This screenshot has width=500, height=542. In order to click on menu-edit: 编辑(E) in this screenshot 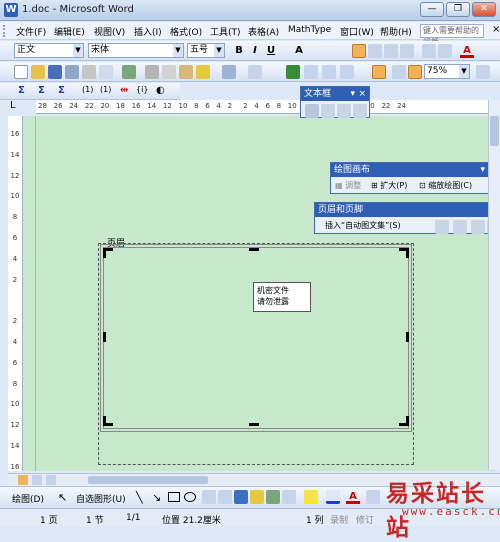, I will do `click(69, 31)`.